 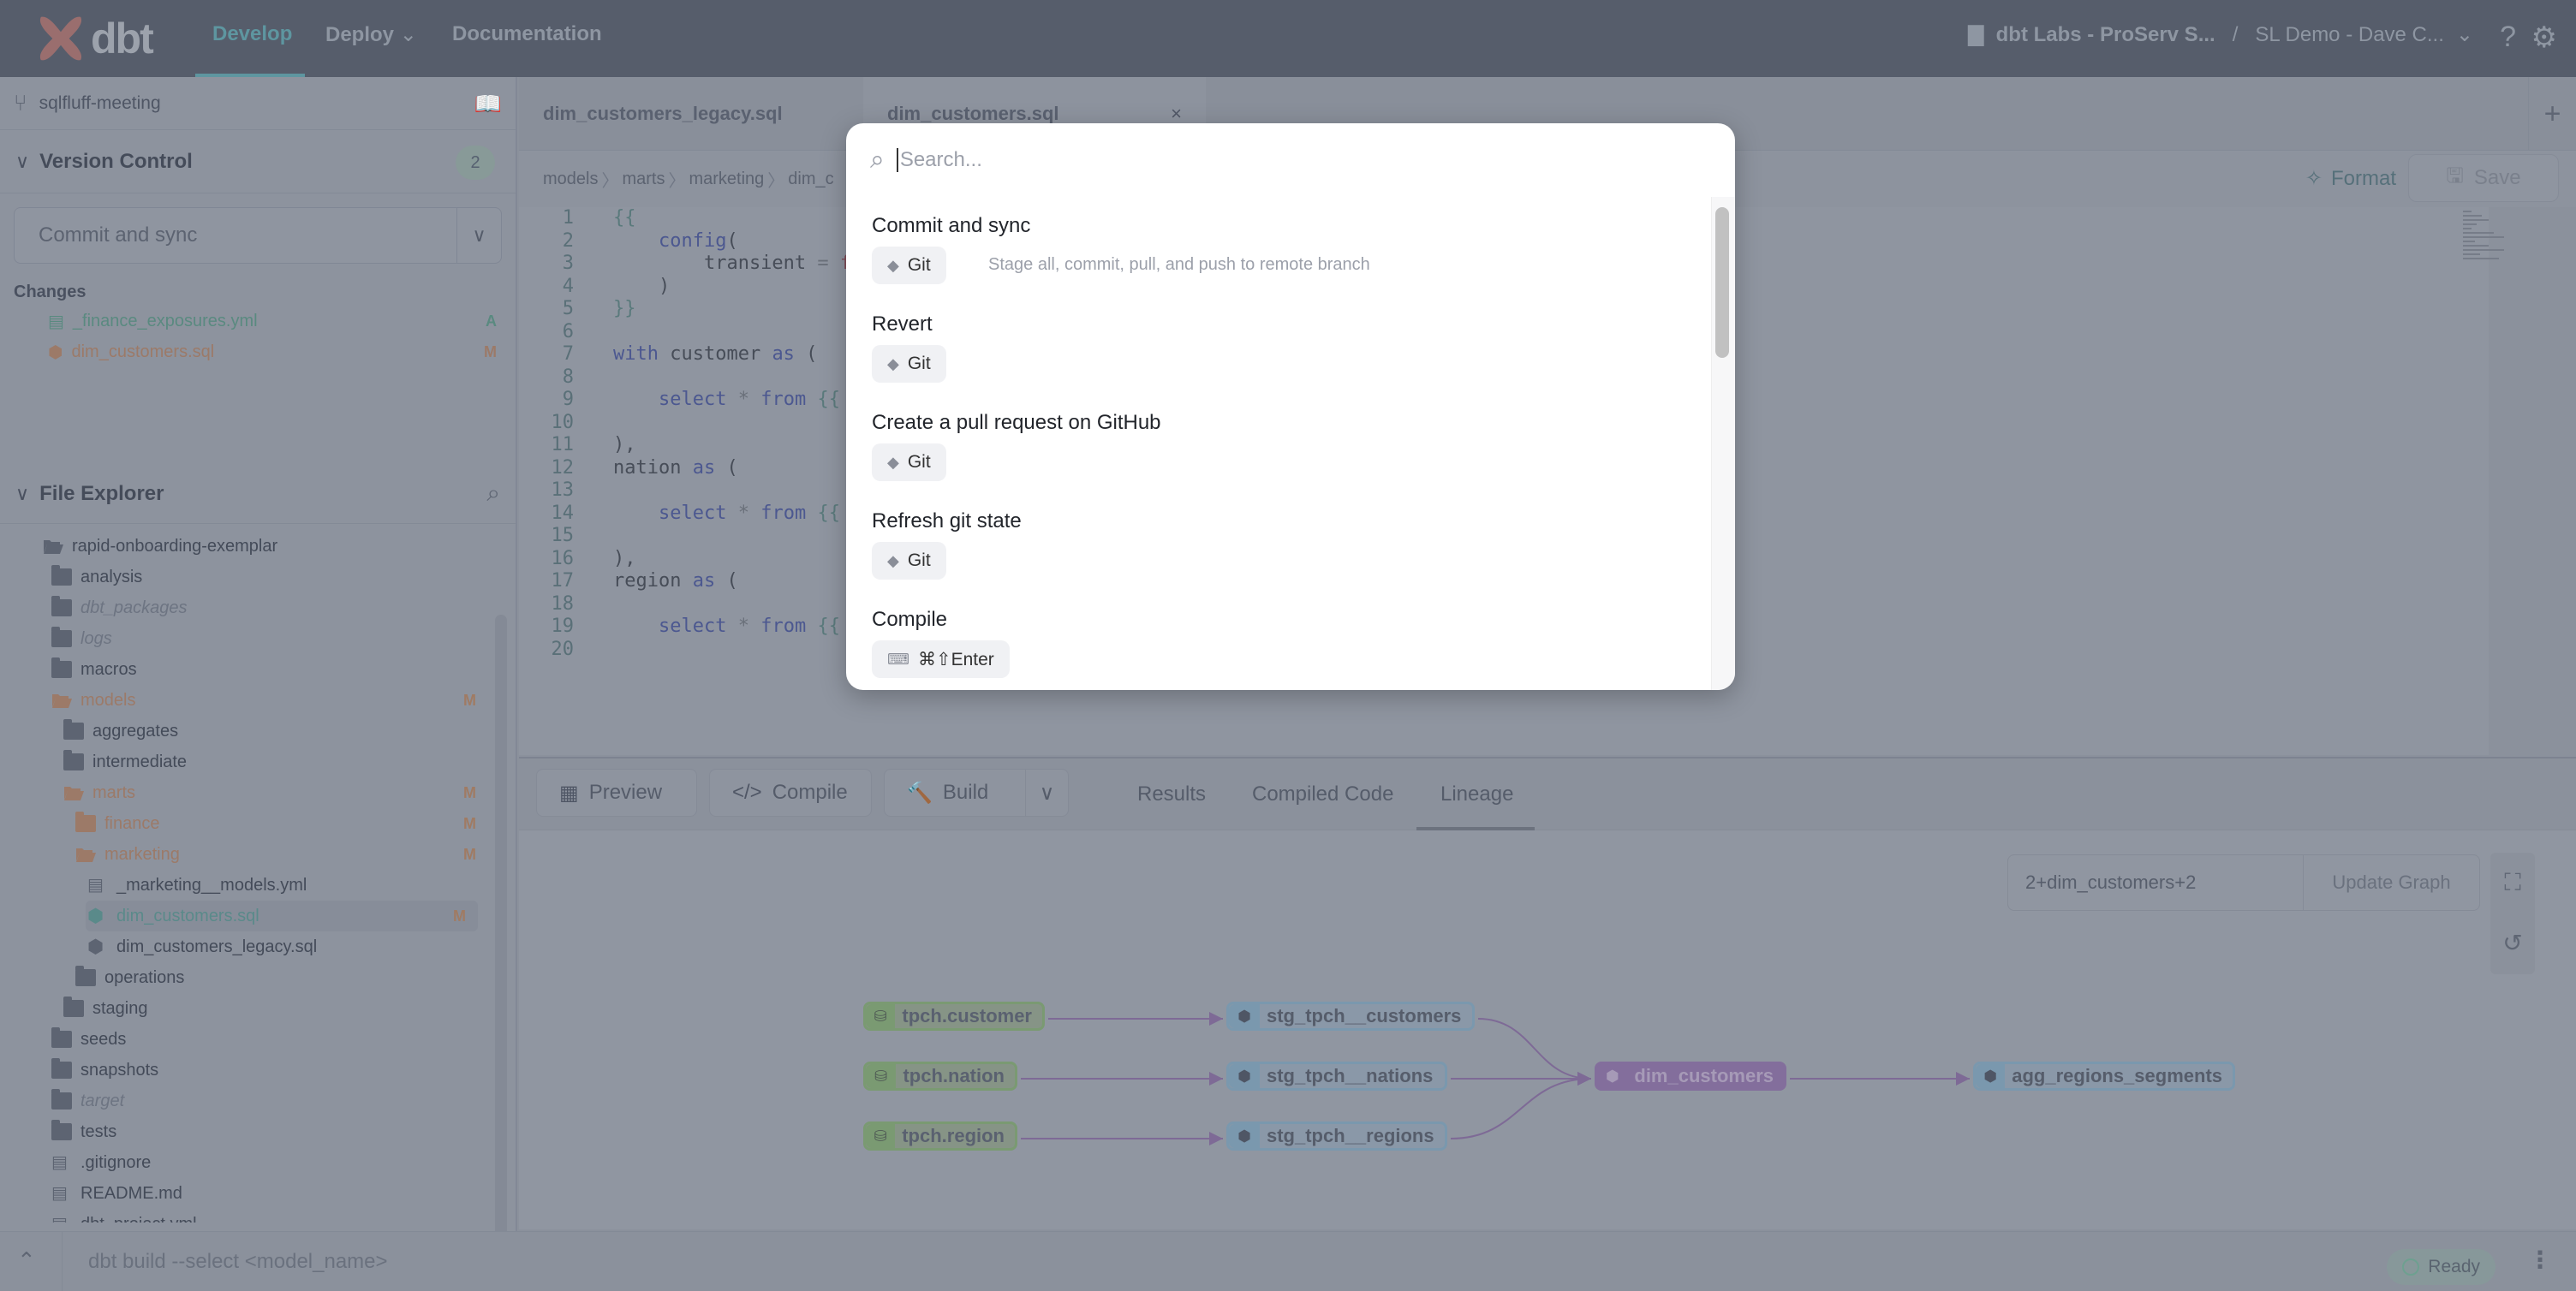 What do you see at coordinates (244, 1131) in the screenshot?
I see `file-tree-item: tests` at bounding box center [244, 1131].